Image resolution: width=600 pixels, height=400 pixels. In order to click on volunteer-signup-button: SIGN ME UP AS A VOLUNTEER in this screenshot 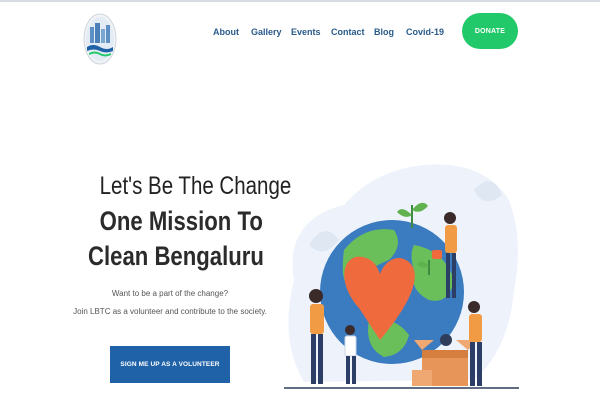, I will do `click(170, 364)`.